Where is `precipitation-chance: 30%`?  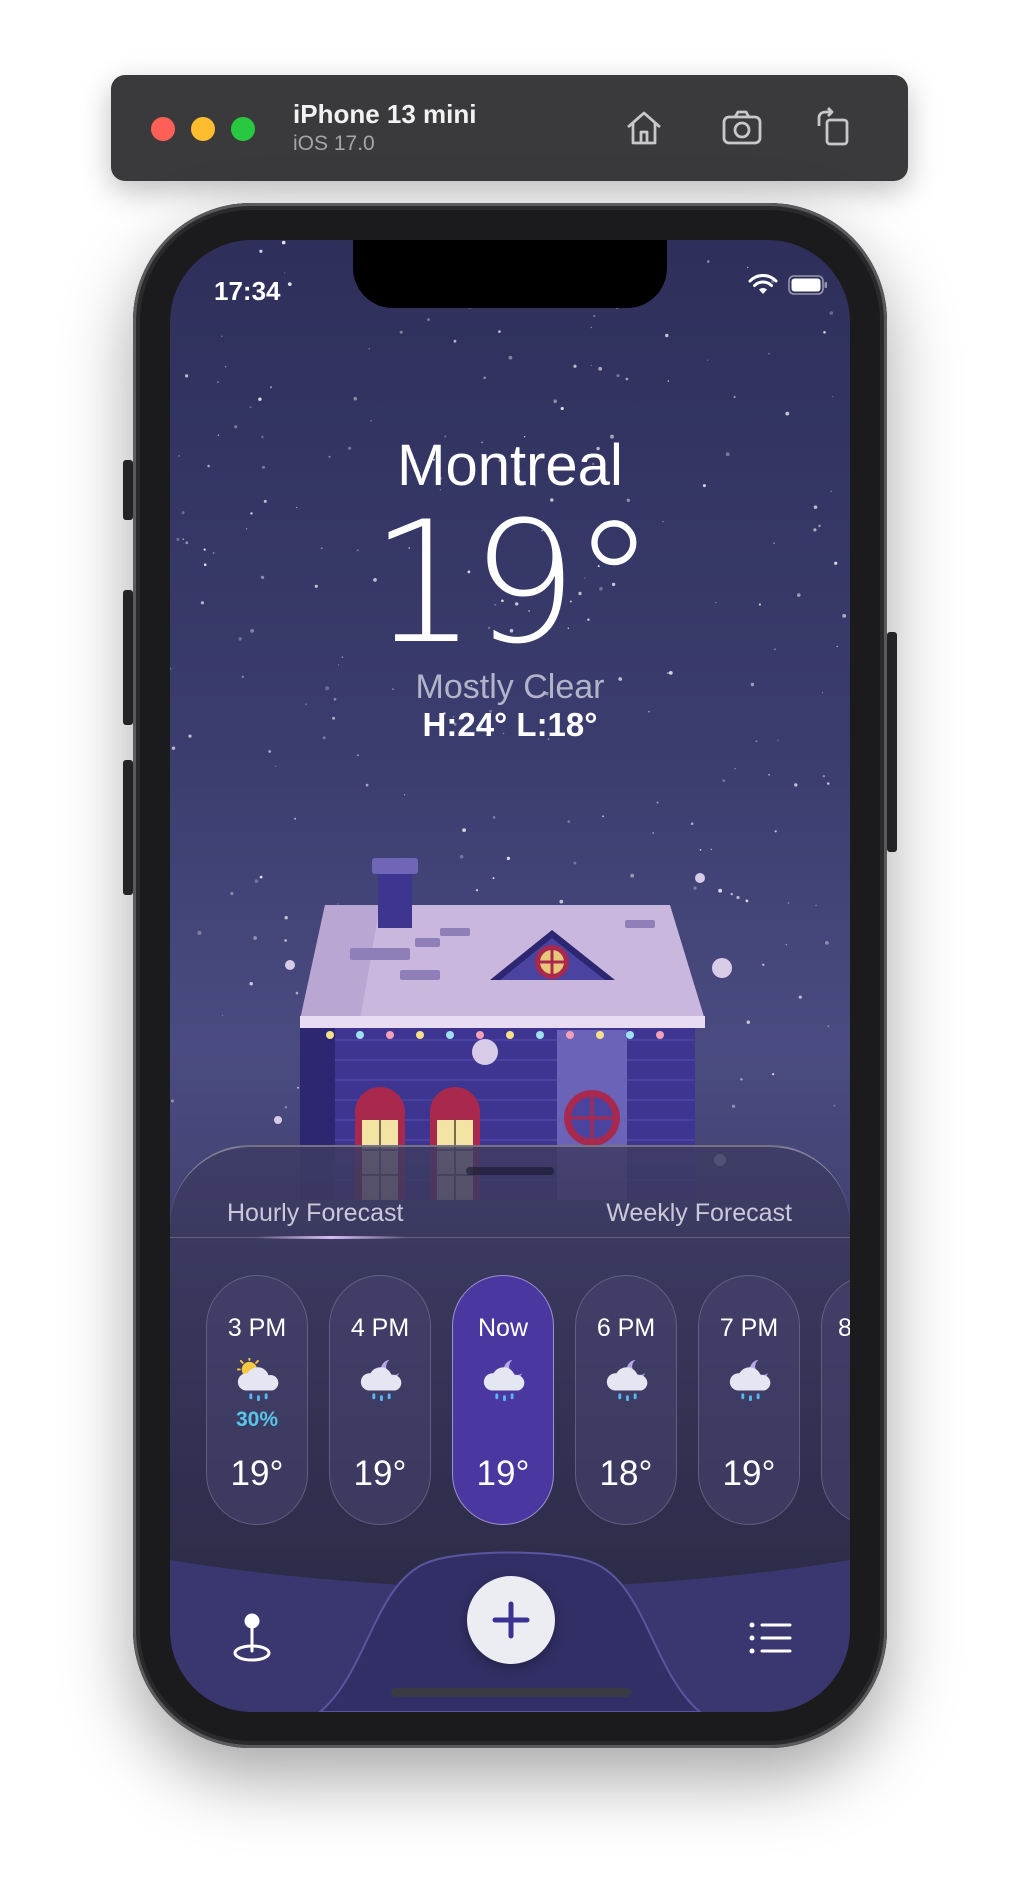
precipitation-chance: 30% is located at coordinates (257, 1419).